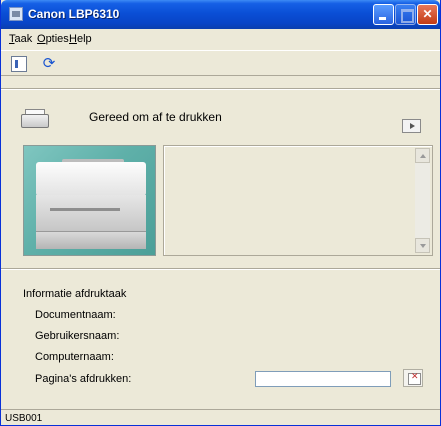 This screenshot has height=426, width=441. I want to click on toolbar: ⟳, so click(220, 63).